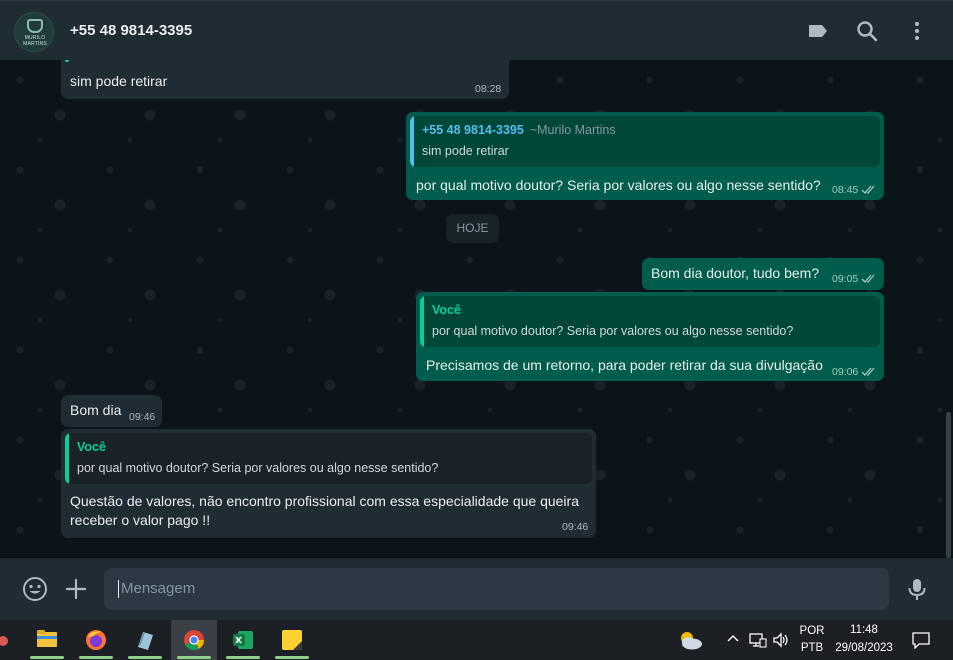 The height and width of the screenshot is (660, 953). Describe the element at coordinates (96, 410) in the screenshot. I see `message-text: Bom dia` at that location.